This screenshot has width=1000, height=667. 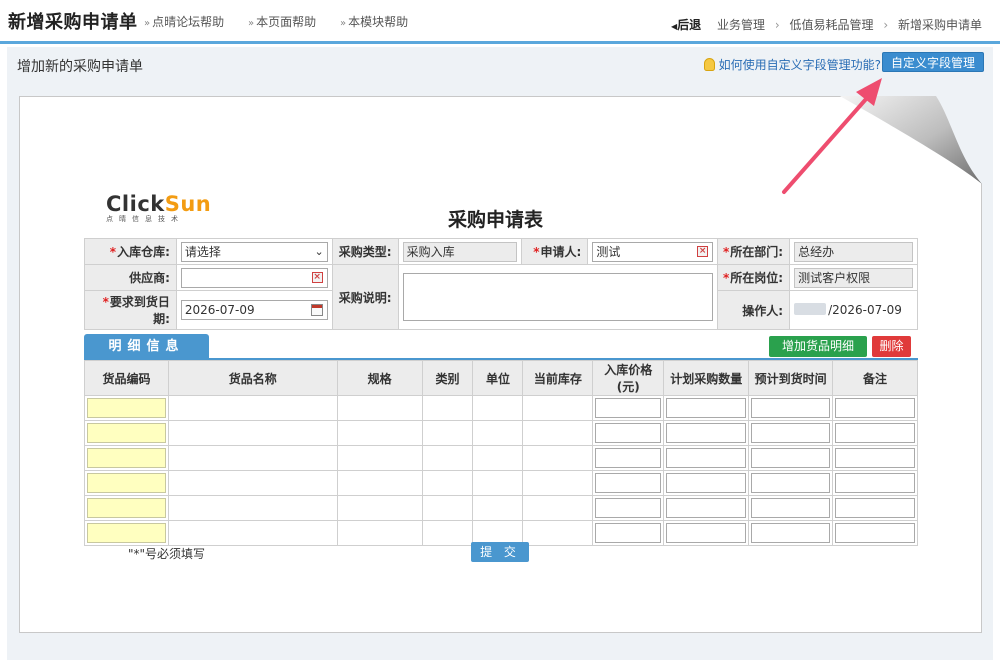 I want to click on breadcrumb-item-business: 业务管理, so click(x=741, y=25).